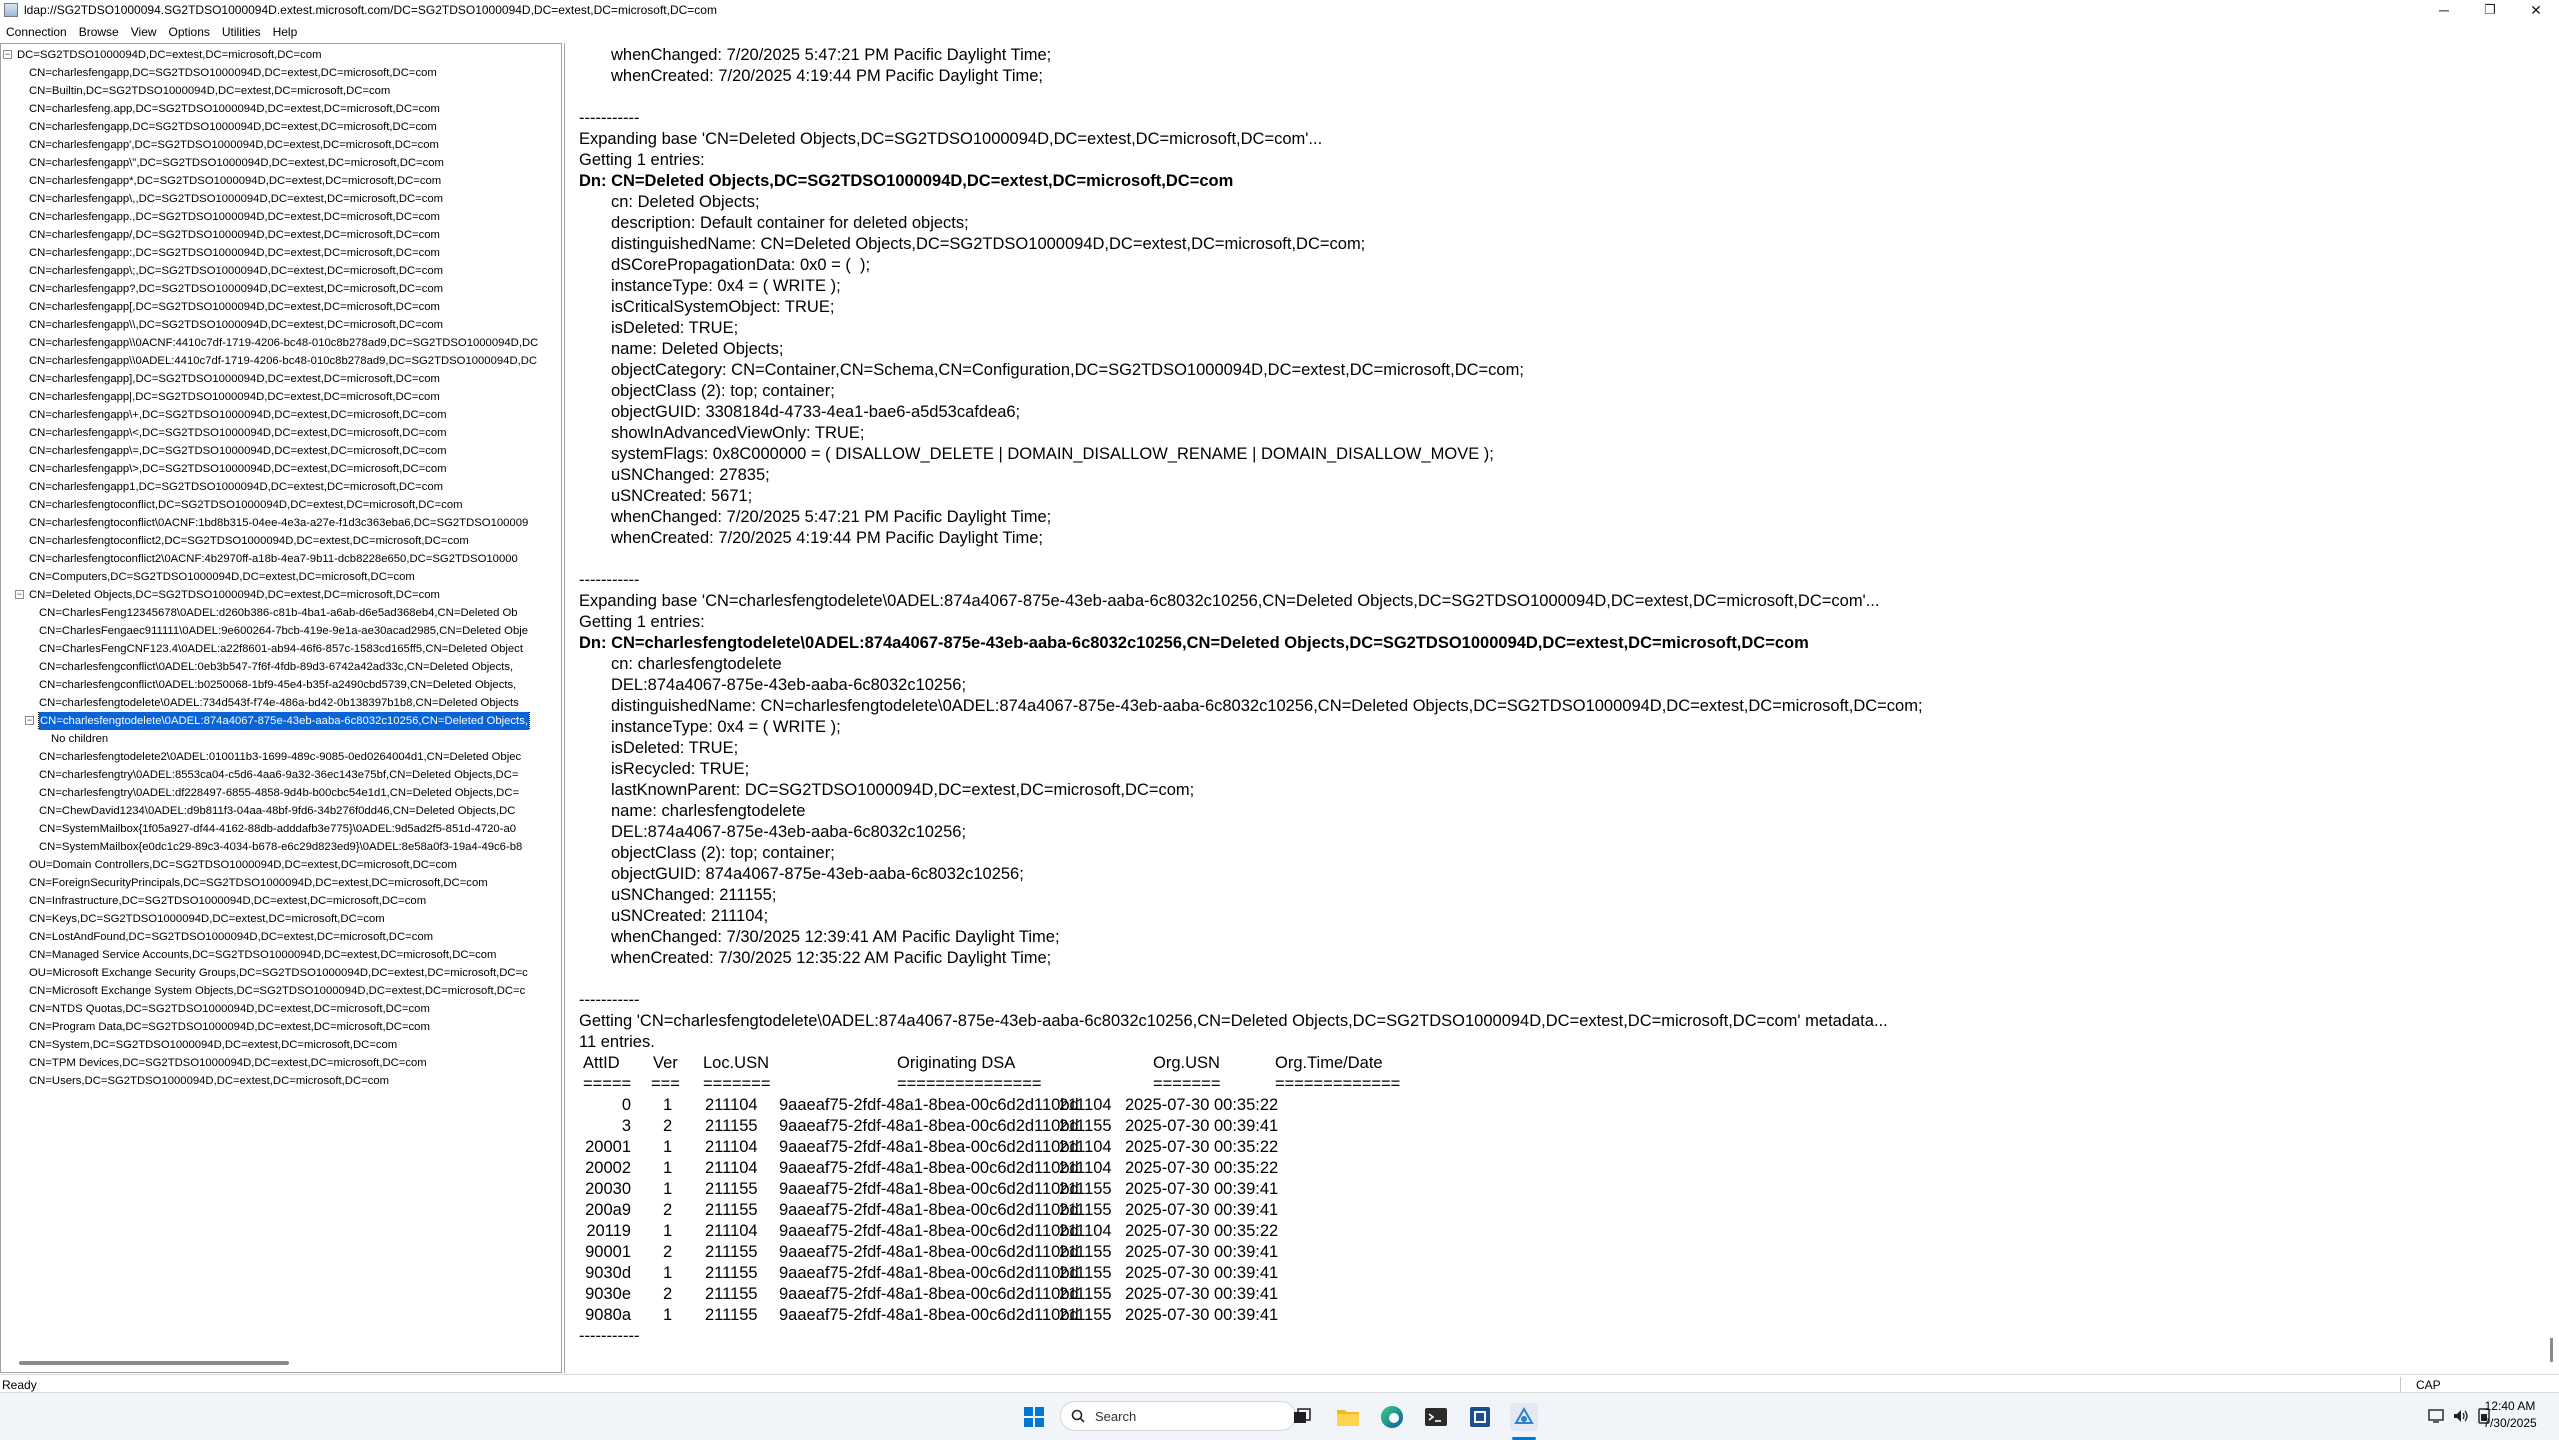  What do you see at coordinates (99, 32) in the screenshot?
I see `menu-browse: Browse` at bounding box center [99, 32].